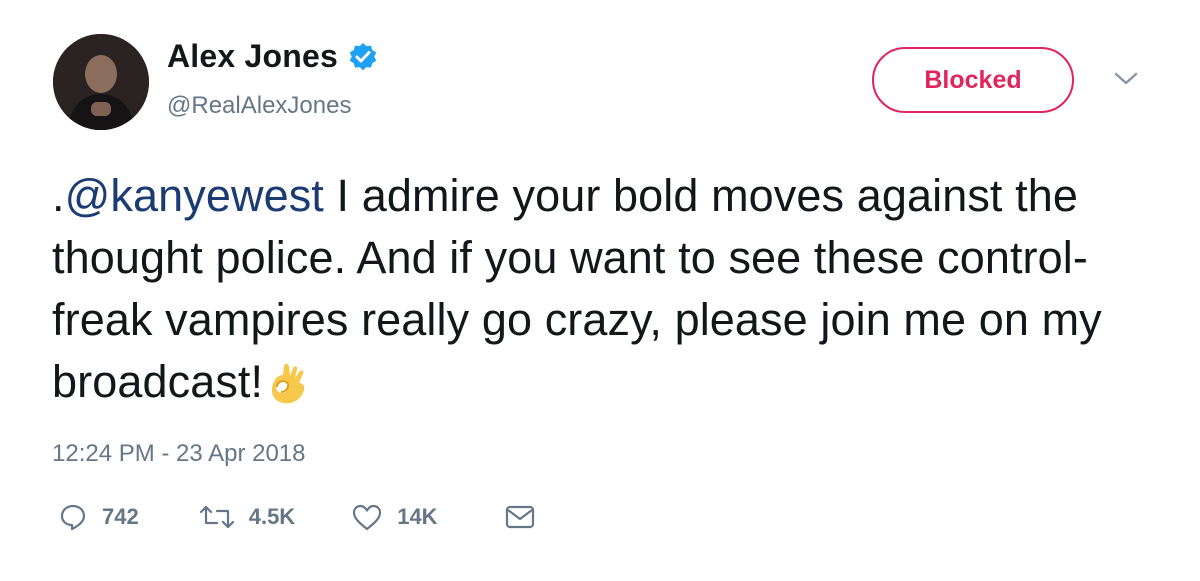 The image size is (1200, 581). Describe the element at coordinates (394, 517) in the screenshot. I see `like-button: 14K` at that location.